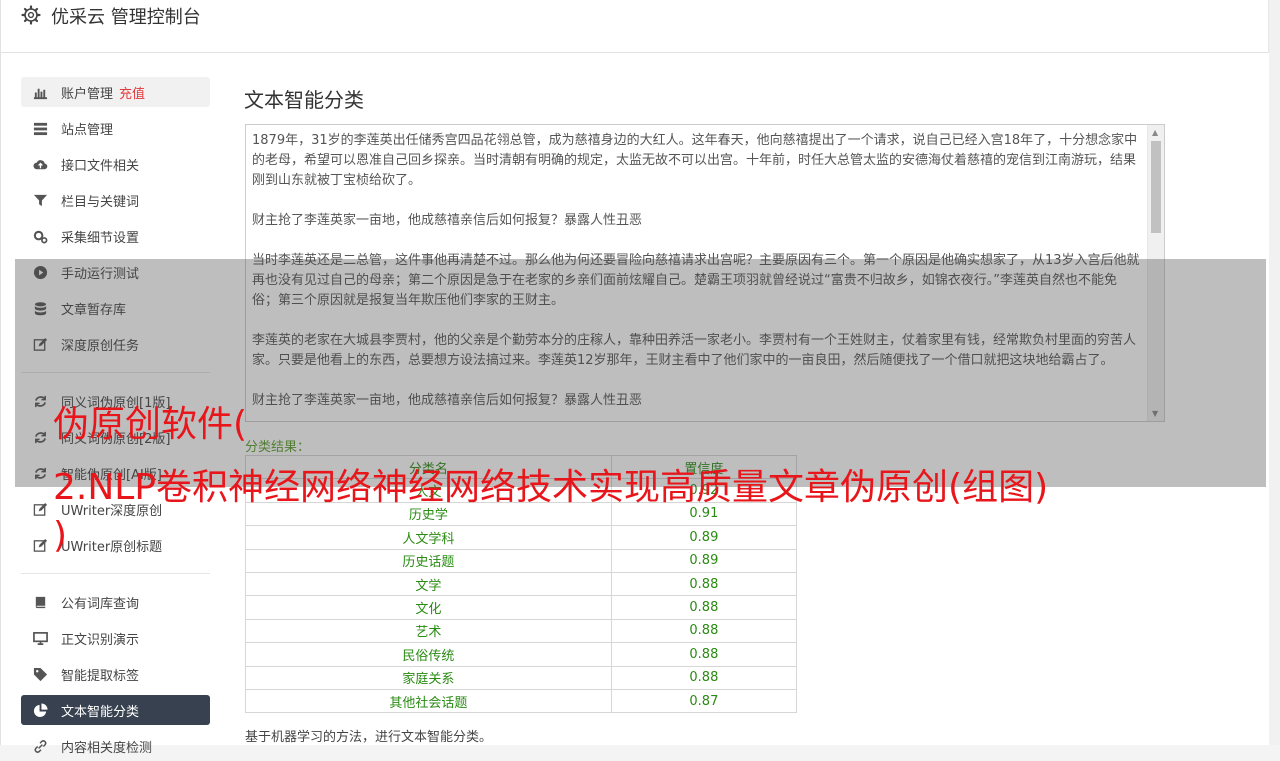 The height and width of the screenshot is (761, 1280). I want to click on category-cell: 艺术, so click(428, 631).